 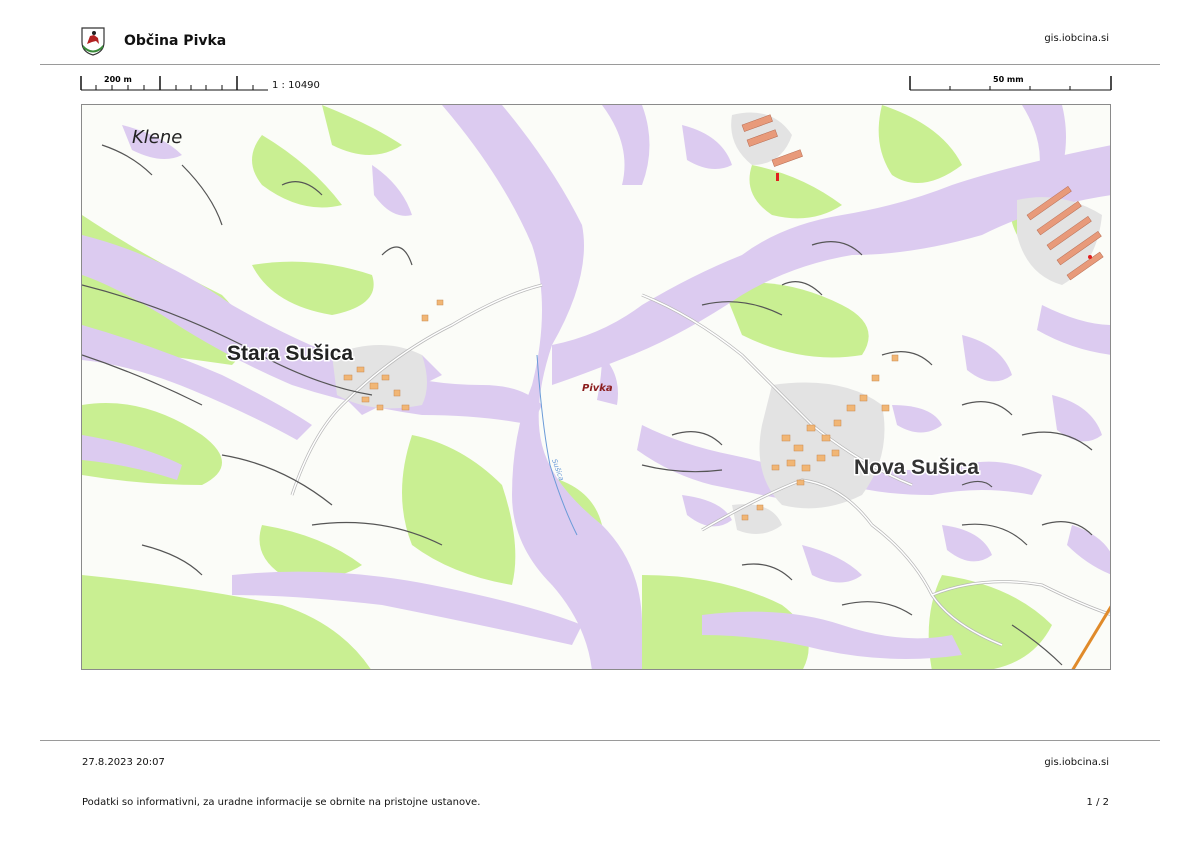 I want to click on footer-date: 27.8.2023 20:07, so click(x=123, y=762).